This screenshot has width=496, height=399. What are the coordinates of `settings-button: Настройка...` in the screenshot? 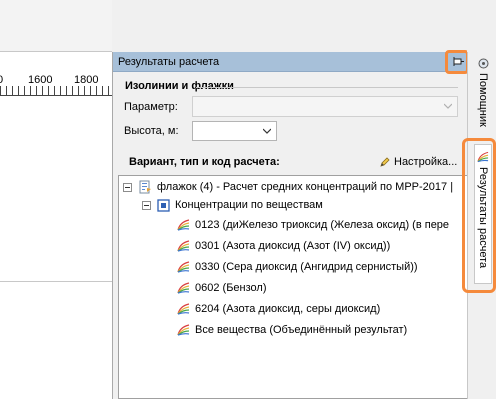 It's located at (418, 162).